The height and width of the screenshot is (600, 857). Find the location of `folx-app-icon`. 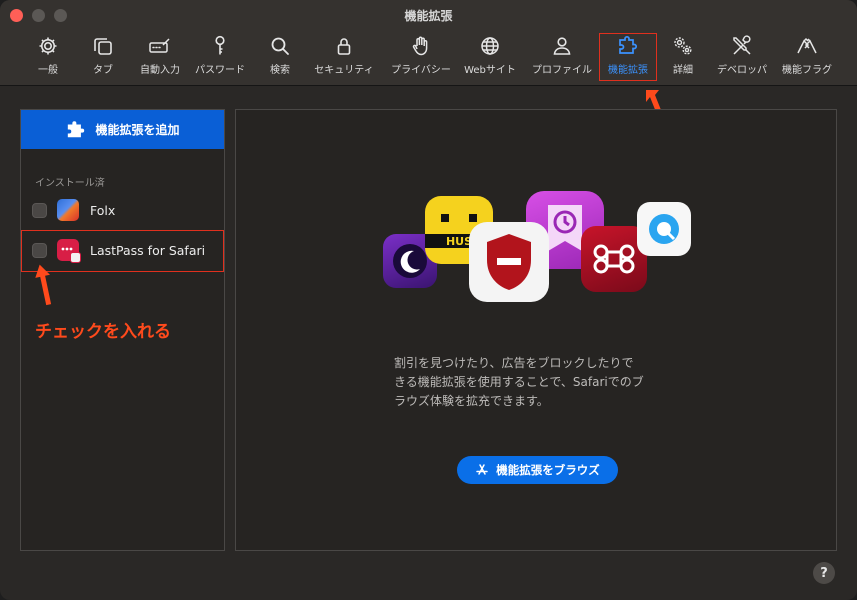

folx-app-icon is located at coordinates (68, 210).